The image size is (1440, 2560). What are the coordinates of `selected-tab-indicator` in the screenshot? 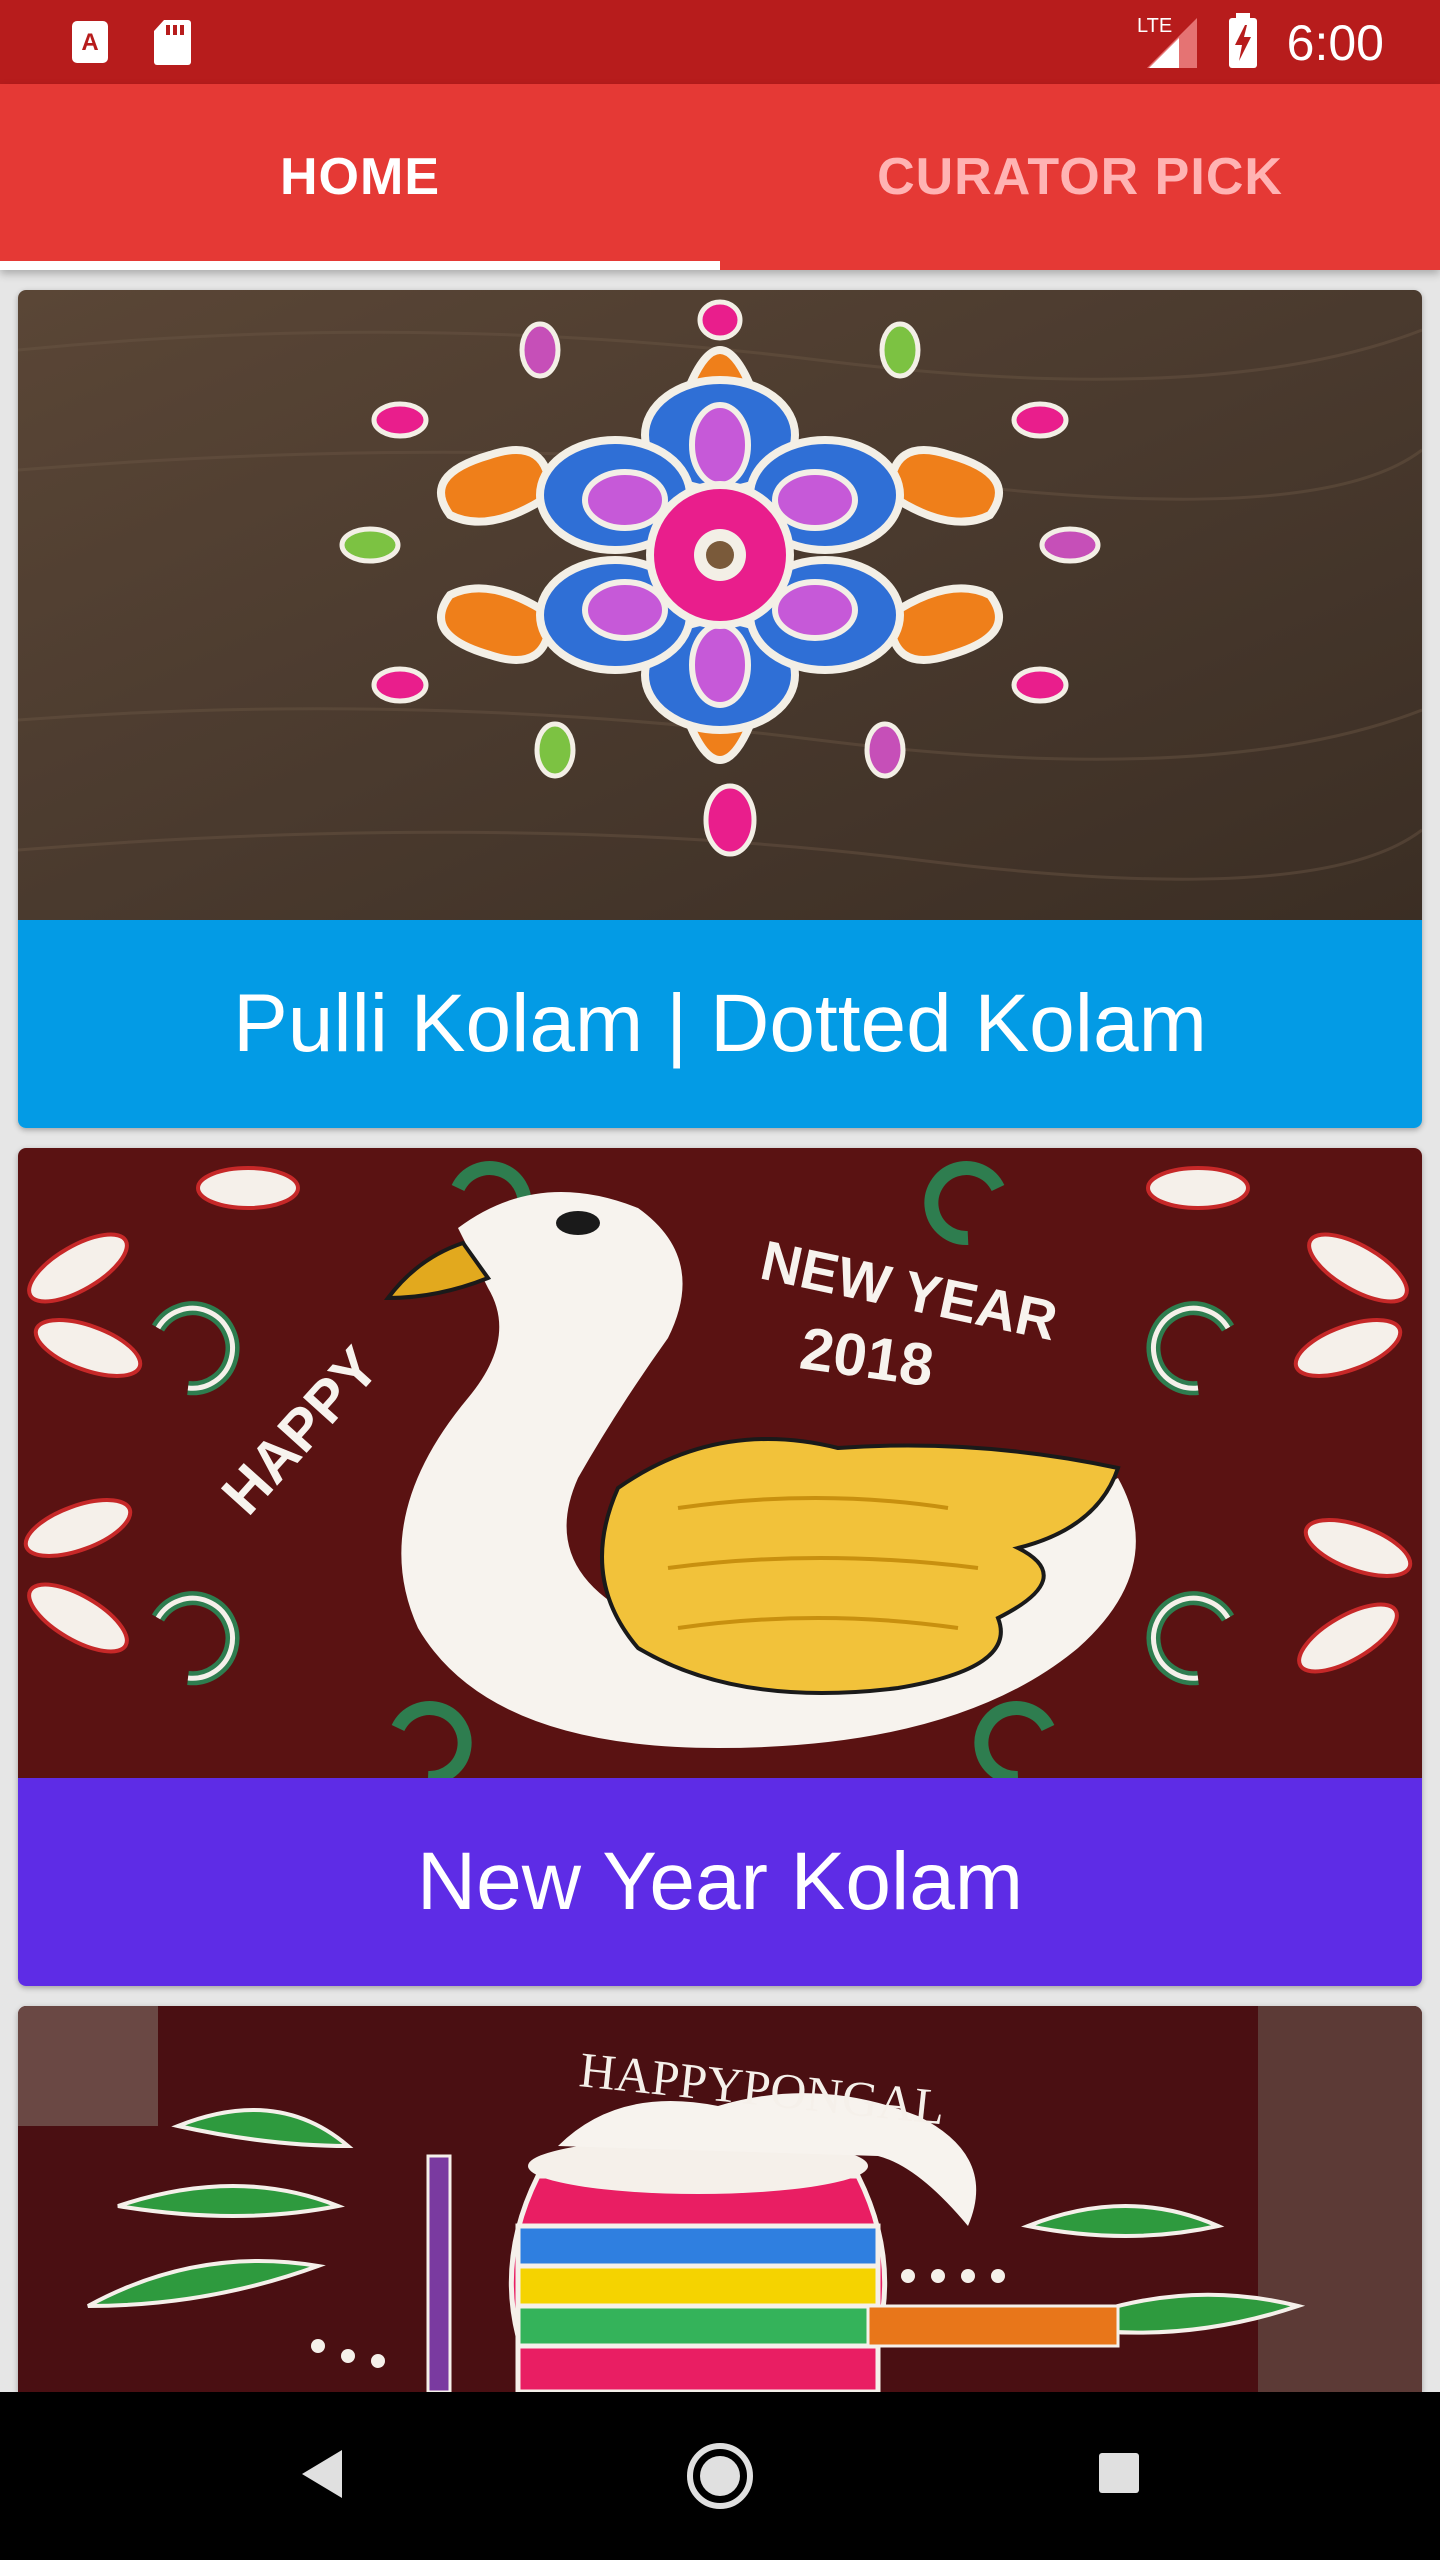 It's located at (360, 265).